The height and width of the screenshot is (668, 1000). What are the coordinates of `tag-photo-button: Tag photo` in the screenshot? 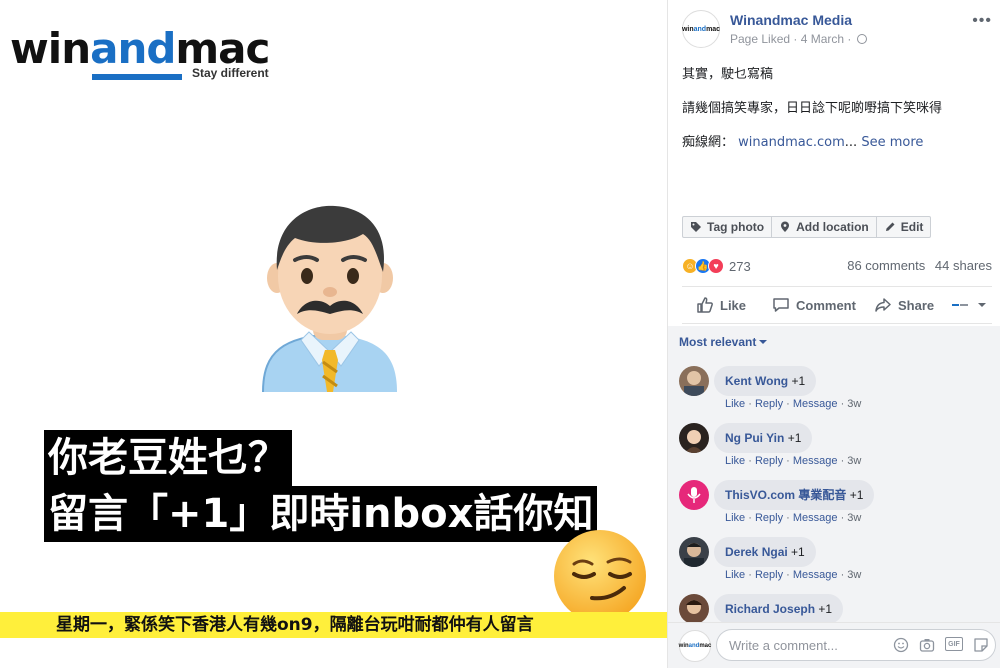 It's located at (727, 227).